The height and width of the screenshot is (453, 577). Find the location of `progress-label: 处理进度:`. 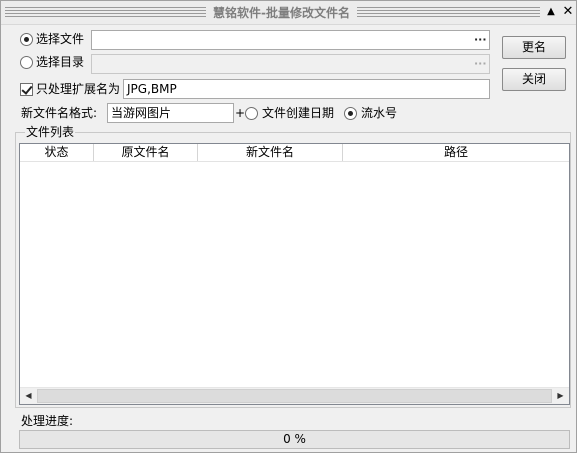

progress-label: 处理进度: is located at coordinates (47, 421).